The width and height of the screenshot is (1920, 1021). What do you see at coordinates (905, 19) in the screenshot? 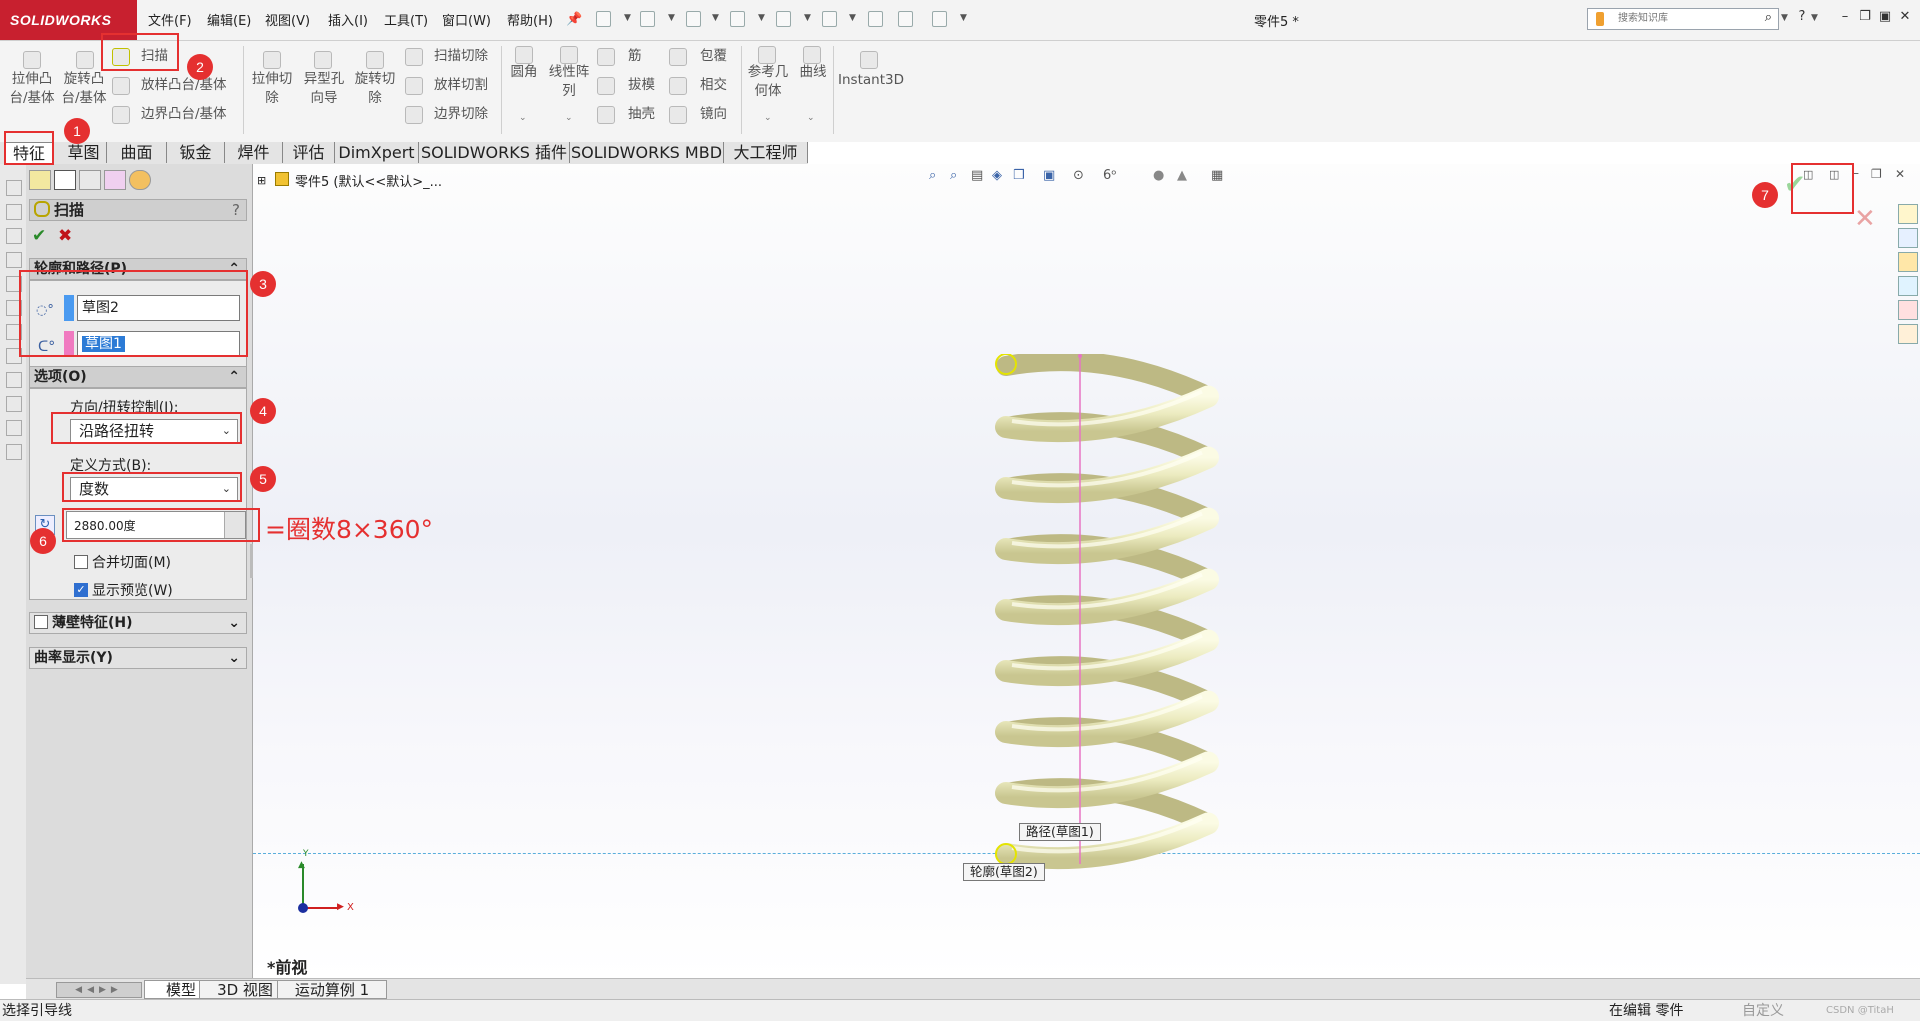
I see `file-properties-icon` at bounding box center [905, 19].